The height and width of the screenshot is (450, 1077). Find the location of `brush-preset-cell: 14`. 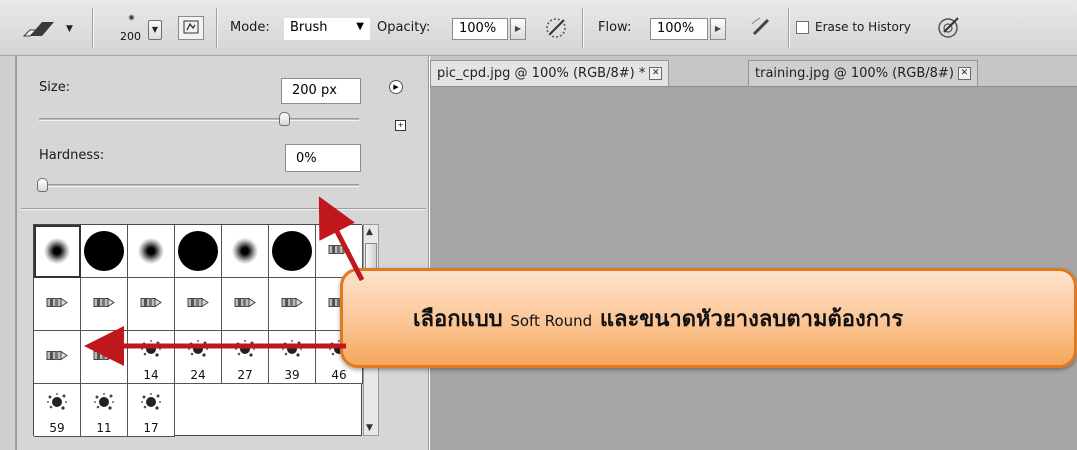

brush-preset-cell: 14 is located at coordinates (151, 357).